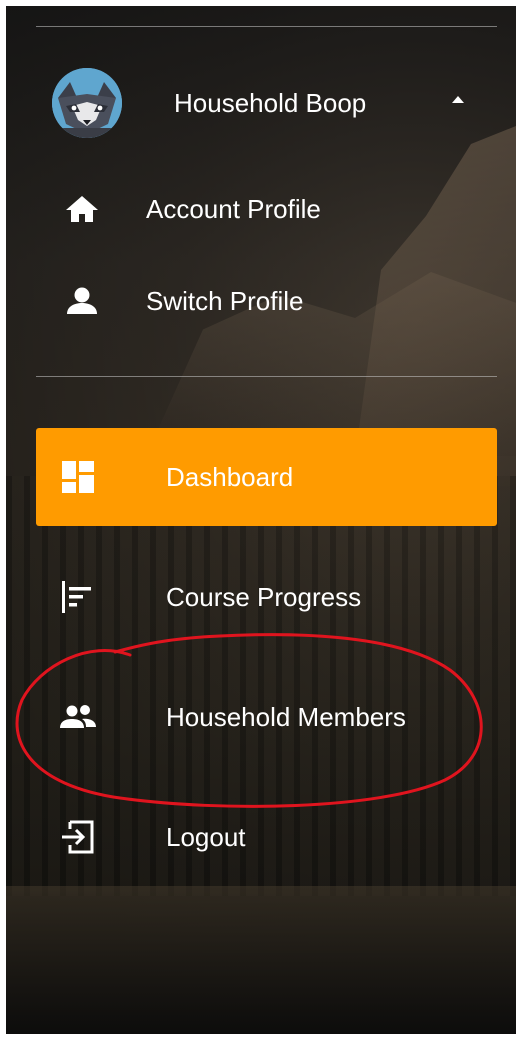 This screenshot has height=1038, width=523. Describe the element at coordinates (458, 99) in the screenshot. I see `caret-up-icon` at that location.